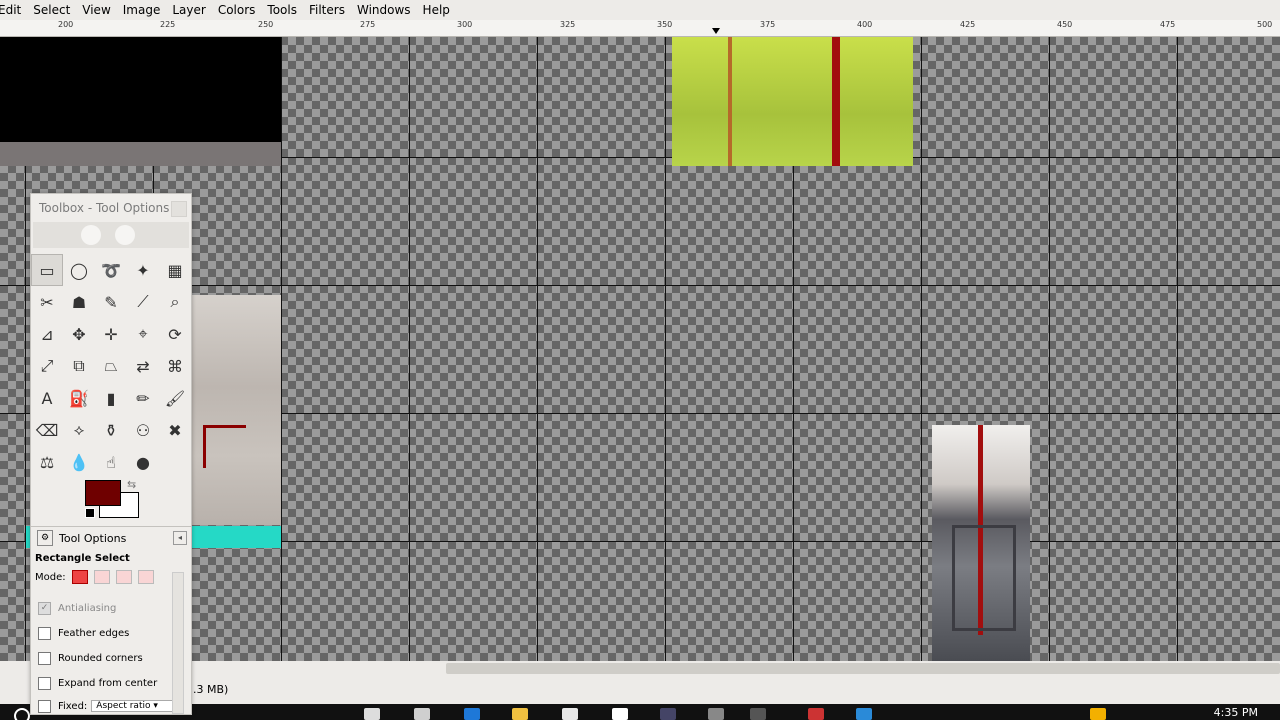 This screenshot has height=720, width=1280. Describe the element at coordinates (79, 302) in the screenshot. I see `foreground-select-tool-icon: ☗` at that location.